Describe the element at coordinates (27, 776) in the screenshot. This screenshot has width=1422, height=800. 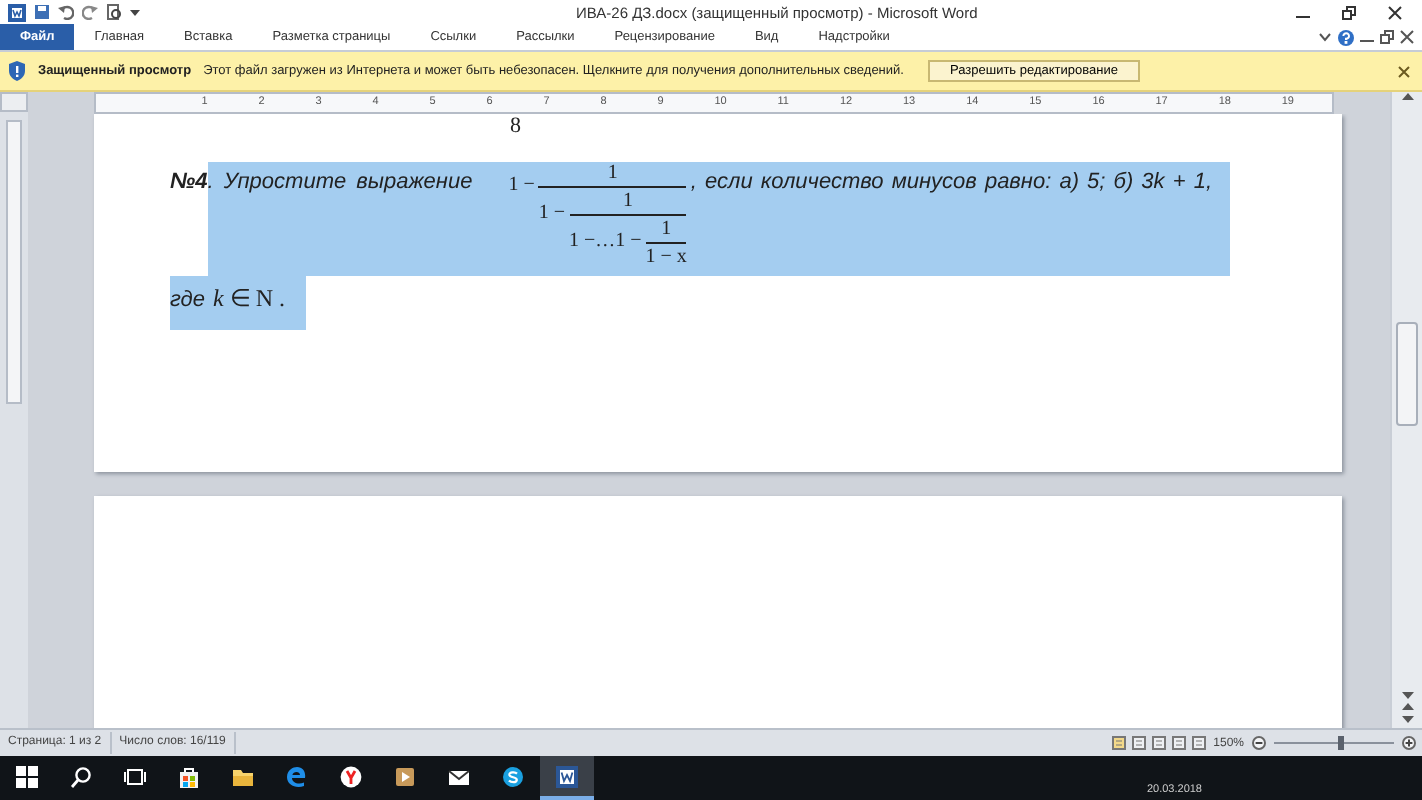
I see `windows-icon` at that location.